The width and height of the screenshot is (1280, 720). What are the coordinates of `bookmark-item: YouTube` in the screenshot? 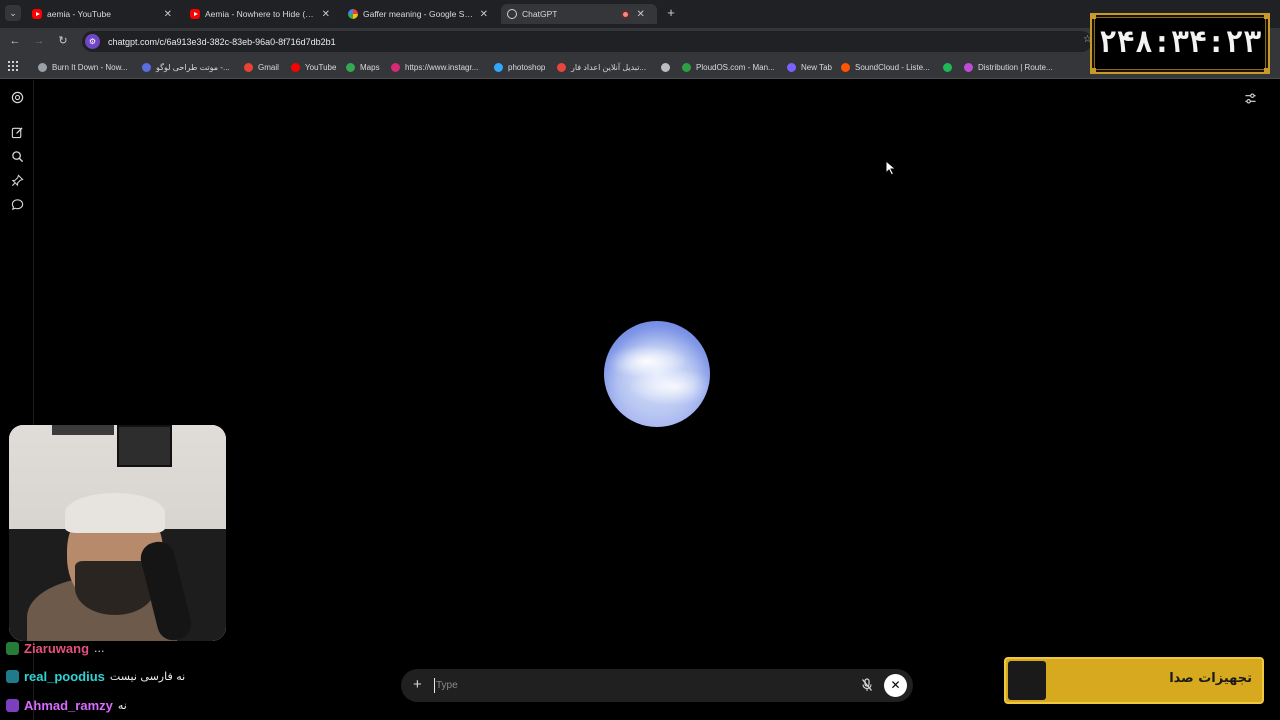 It's located at (313, 67).